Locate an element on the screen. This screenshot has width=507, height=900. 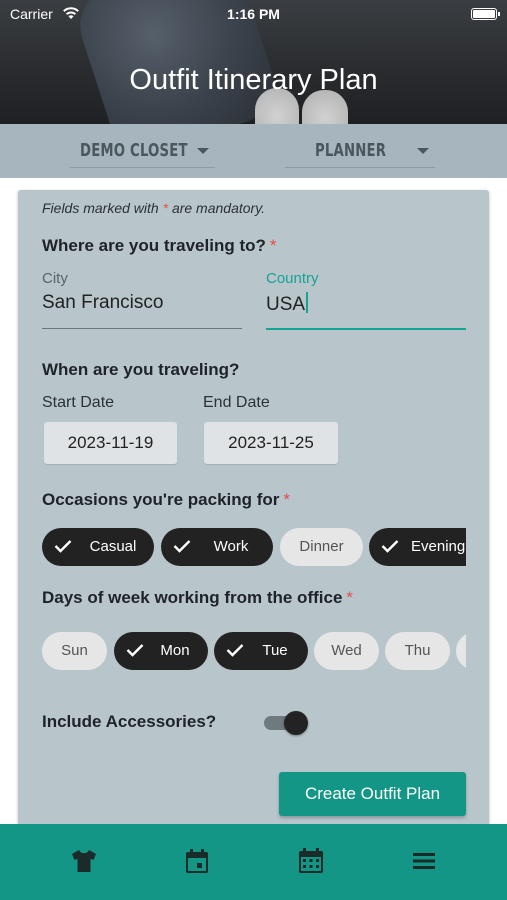
day-chip-next is located at coordinates (461, 651).